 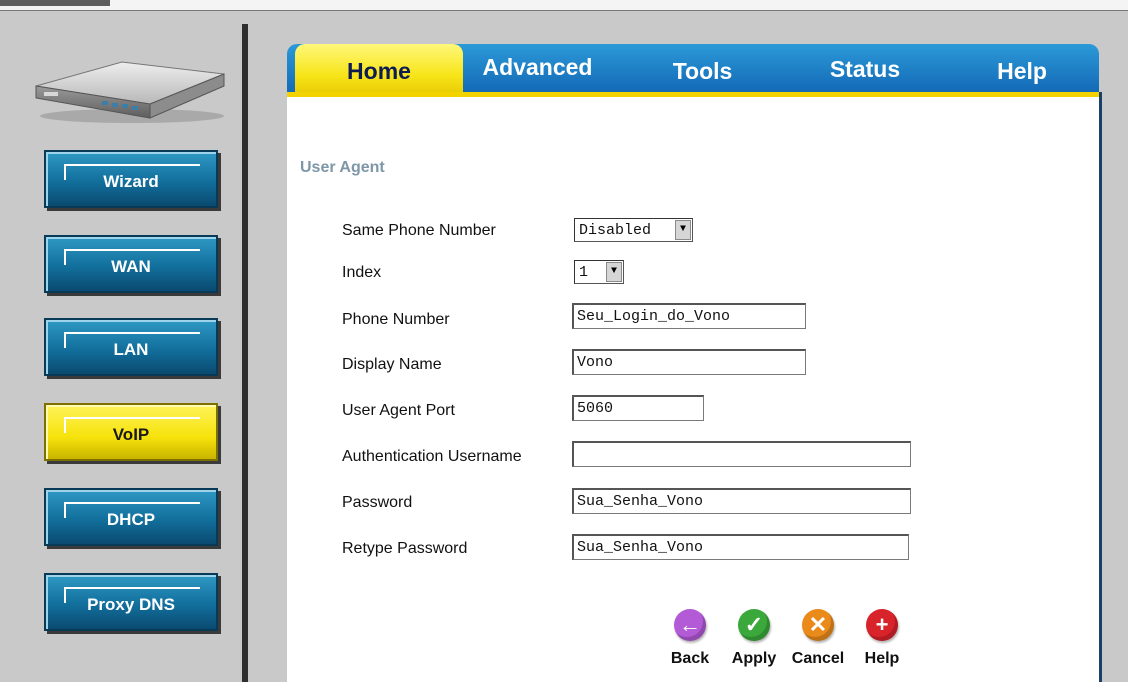 I want to click on user-agent-port-label: User Agent Port, so click(x=398, y=410).